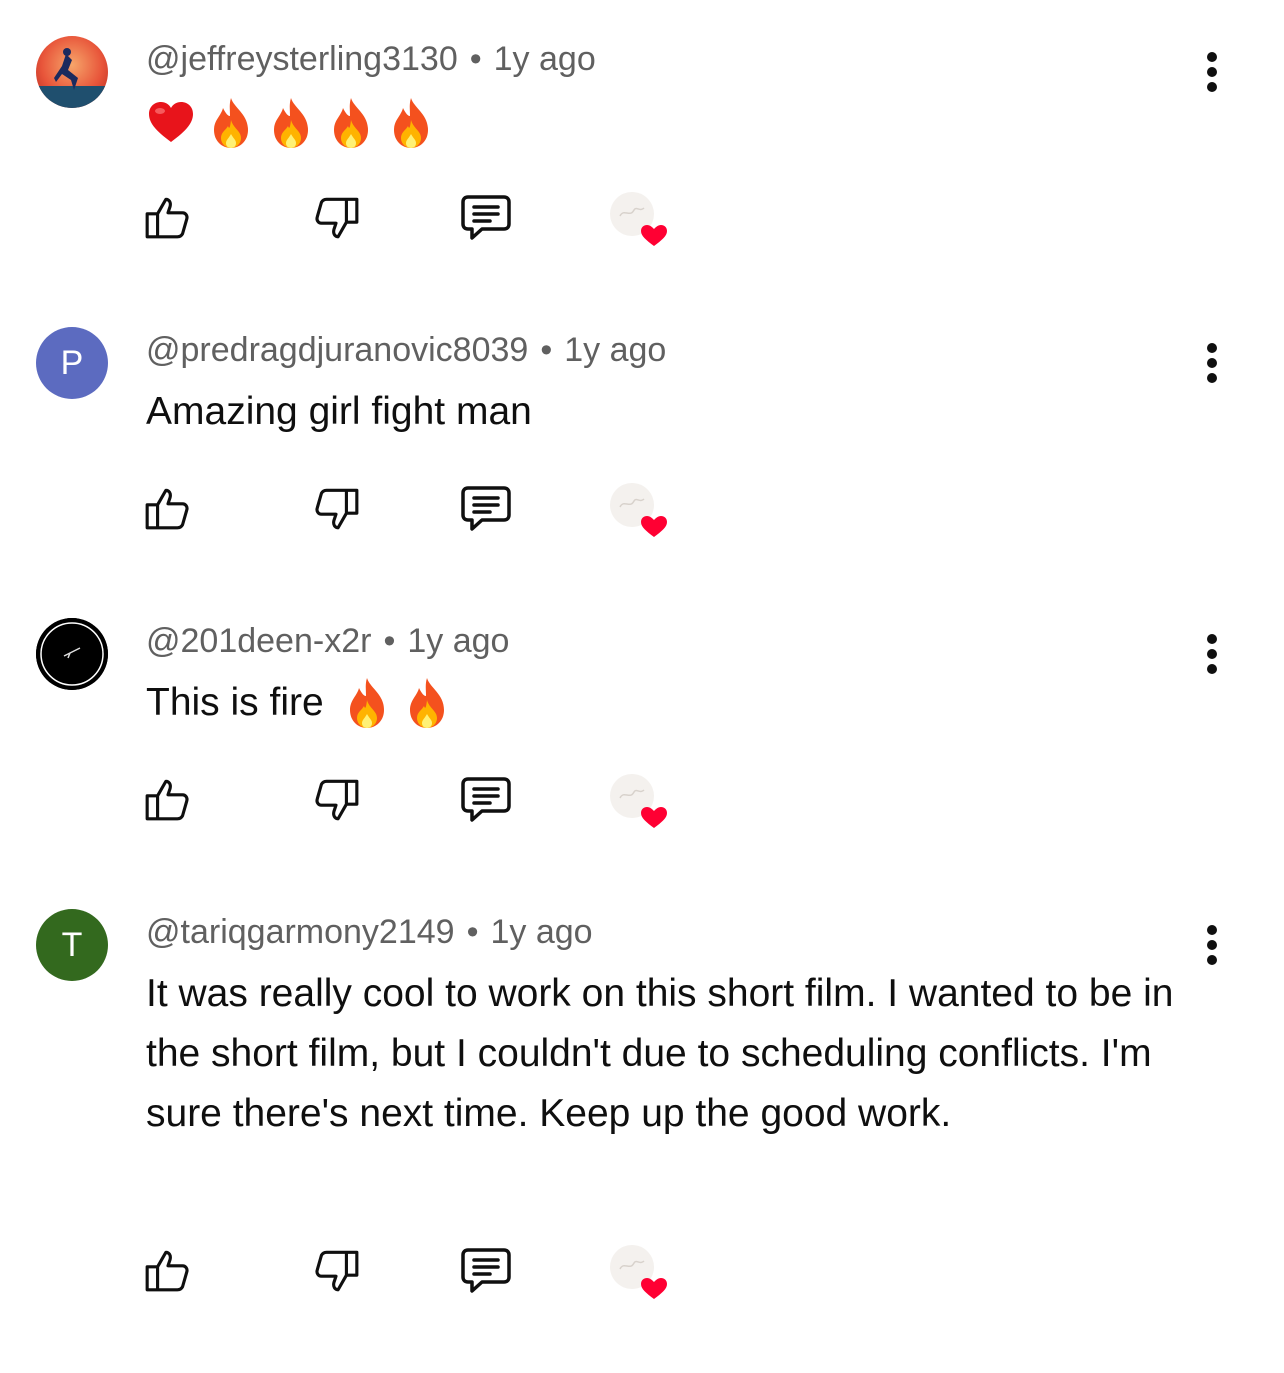 Image resolution: width=1284 pixels, height=1373 pixels. Describe the element at coordinates (337, 350) in the screenshot. I see `comment-author: @predragdjuranovic8039` at that location.